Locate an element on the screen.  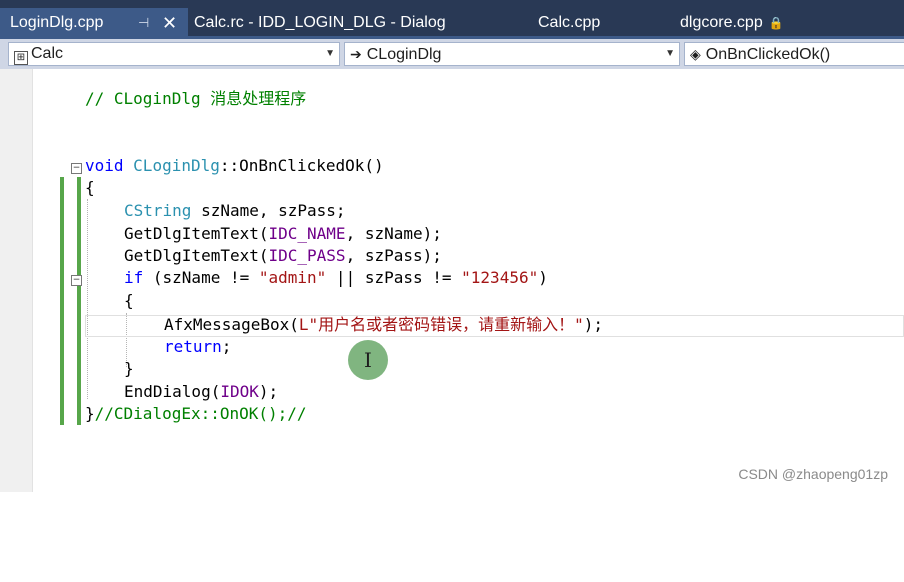
code-line: GetDlgItemText(IDC_NAME, szName); is located at coordinates (283, 233).